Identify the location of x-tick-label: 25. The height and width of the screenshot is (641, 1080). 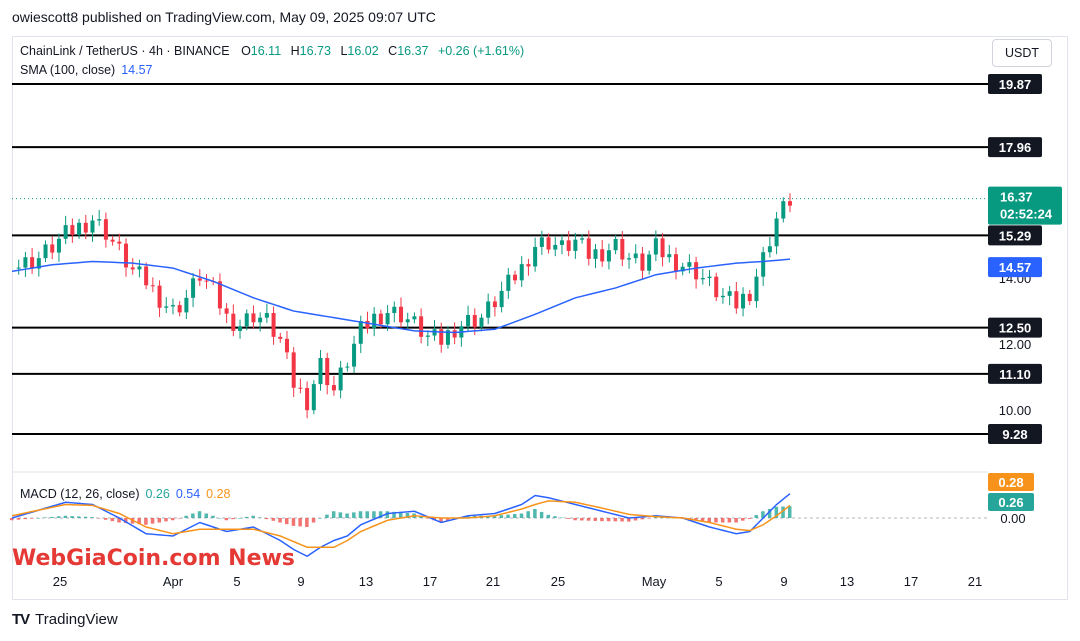
(558, 581).